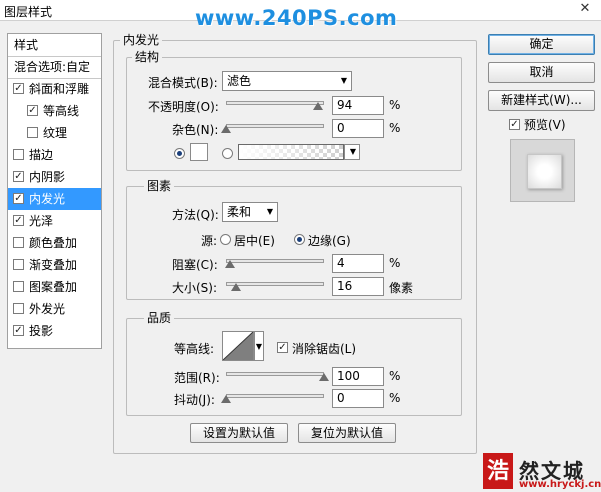 Image resolution: width=601 pixels, height=492 pixels. I want to click on style-list-item: 图案叠加, so click(54, 287).